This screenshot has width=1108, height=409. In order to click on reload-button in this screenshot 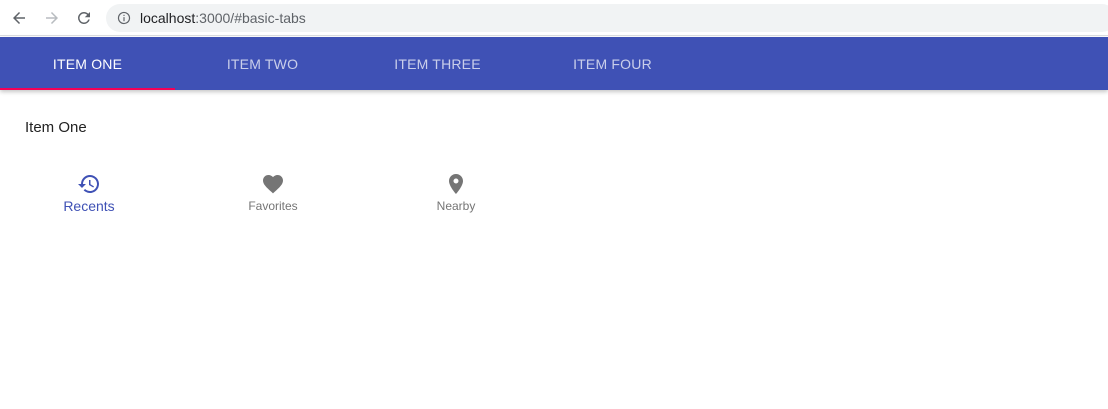, I will do `click(84, 18)`.